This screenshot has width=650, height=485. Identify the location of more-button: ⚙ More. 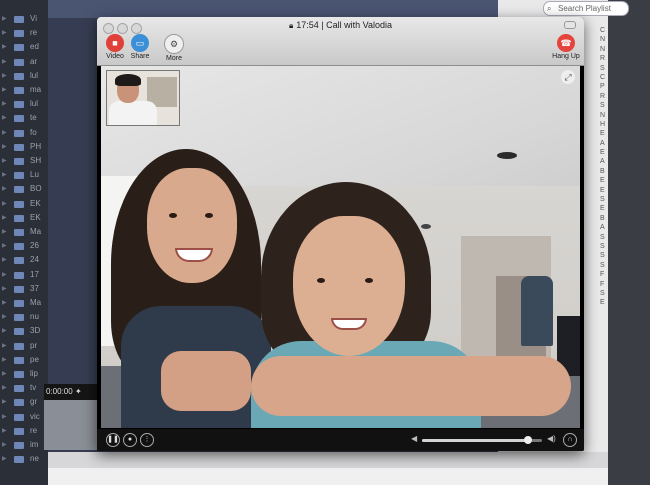
(174, 48).